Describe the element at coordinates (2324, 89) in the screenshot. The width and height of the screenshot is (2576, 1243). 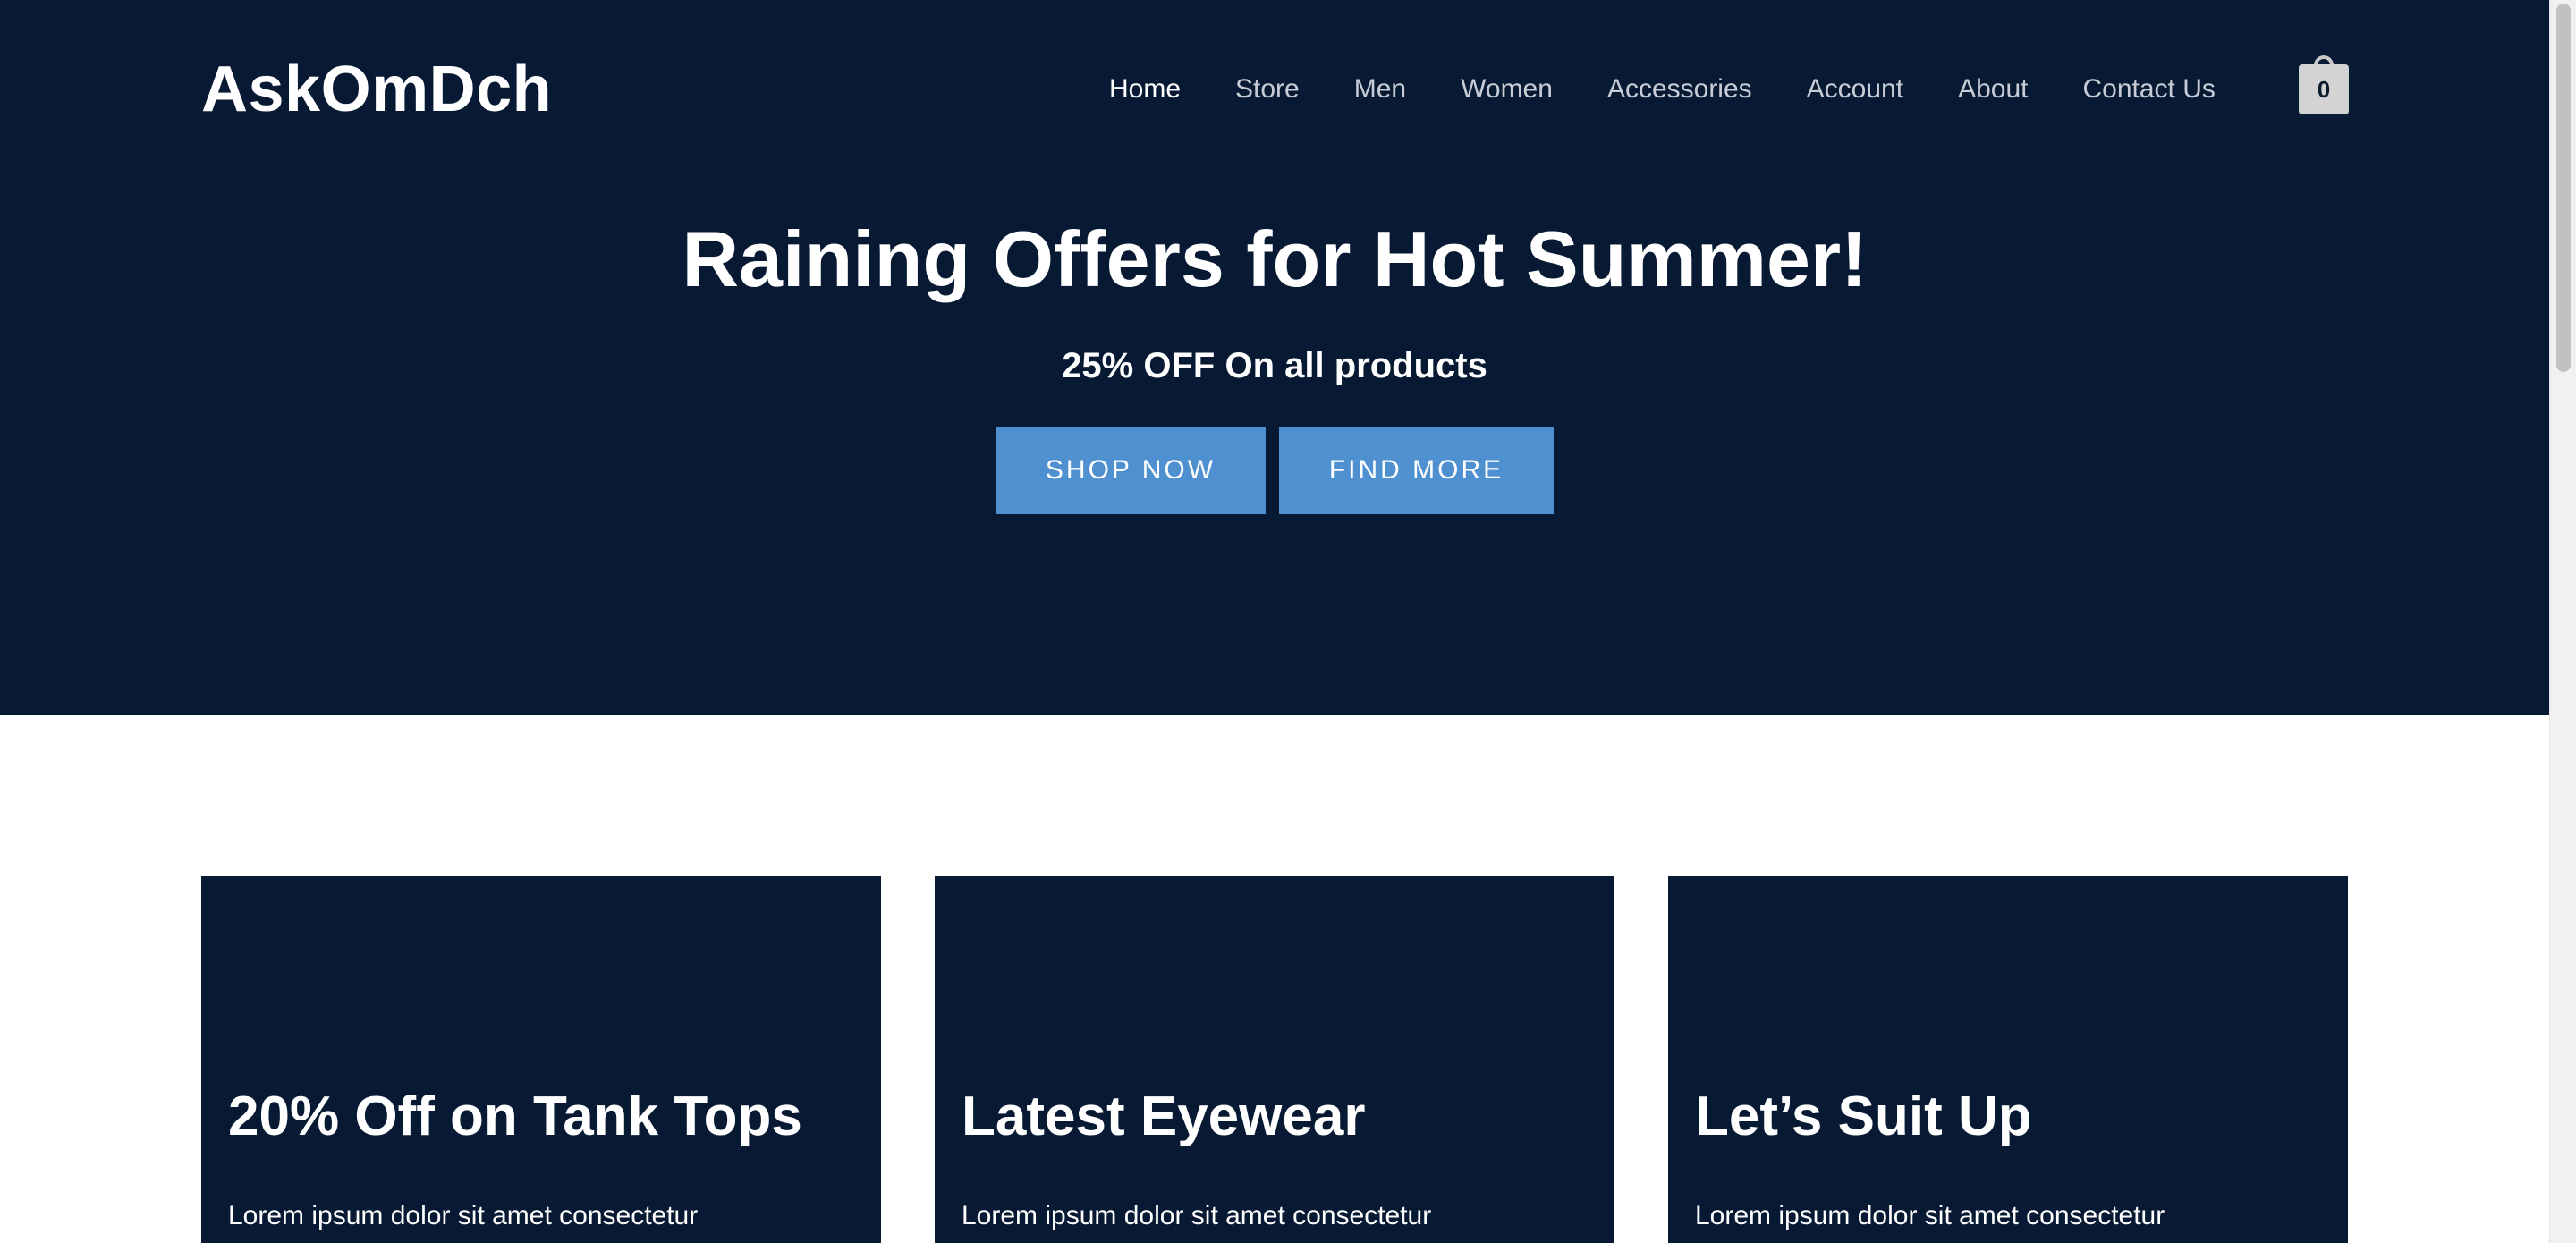
I see `cart-count: 0` at that location.